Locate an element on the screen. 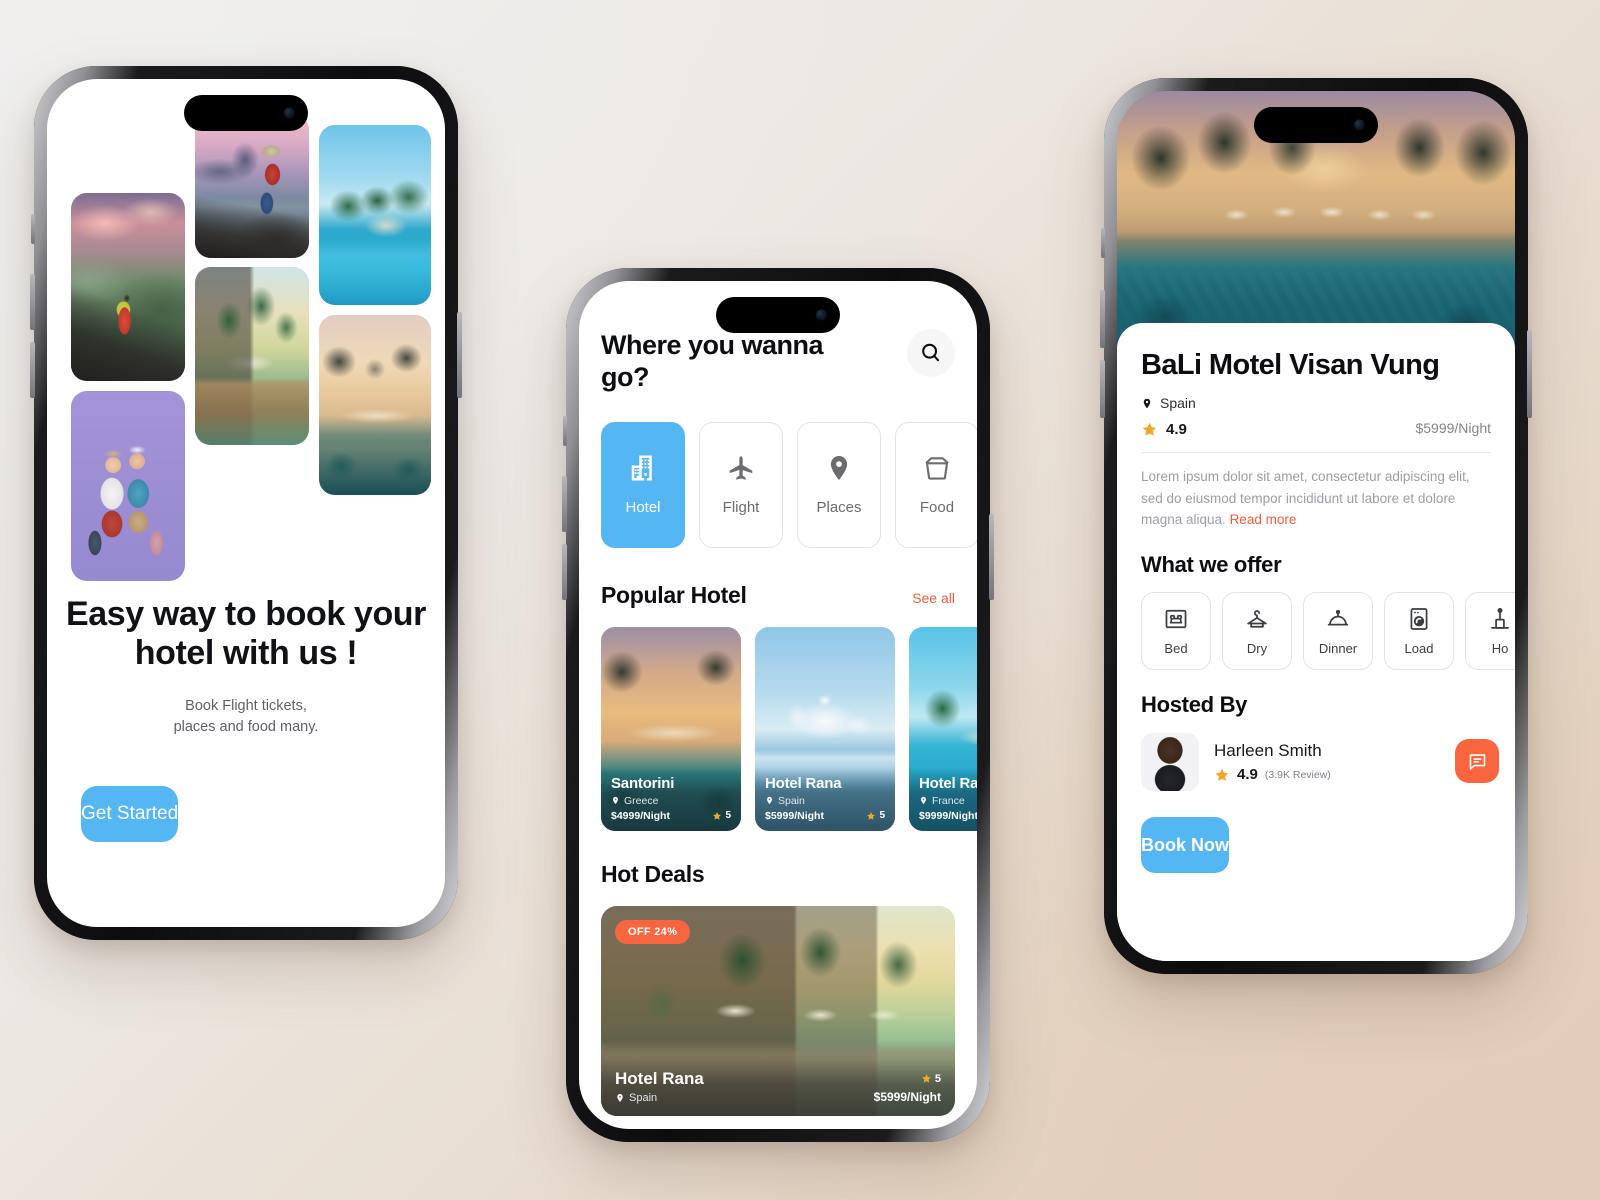 The height and width of the screenshot is (1200, 1600). offer-bed: Bed is located at coordinates (1176, 631).